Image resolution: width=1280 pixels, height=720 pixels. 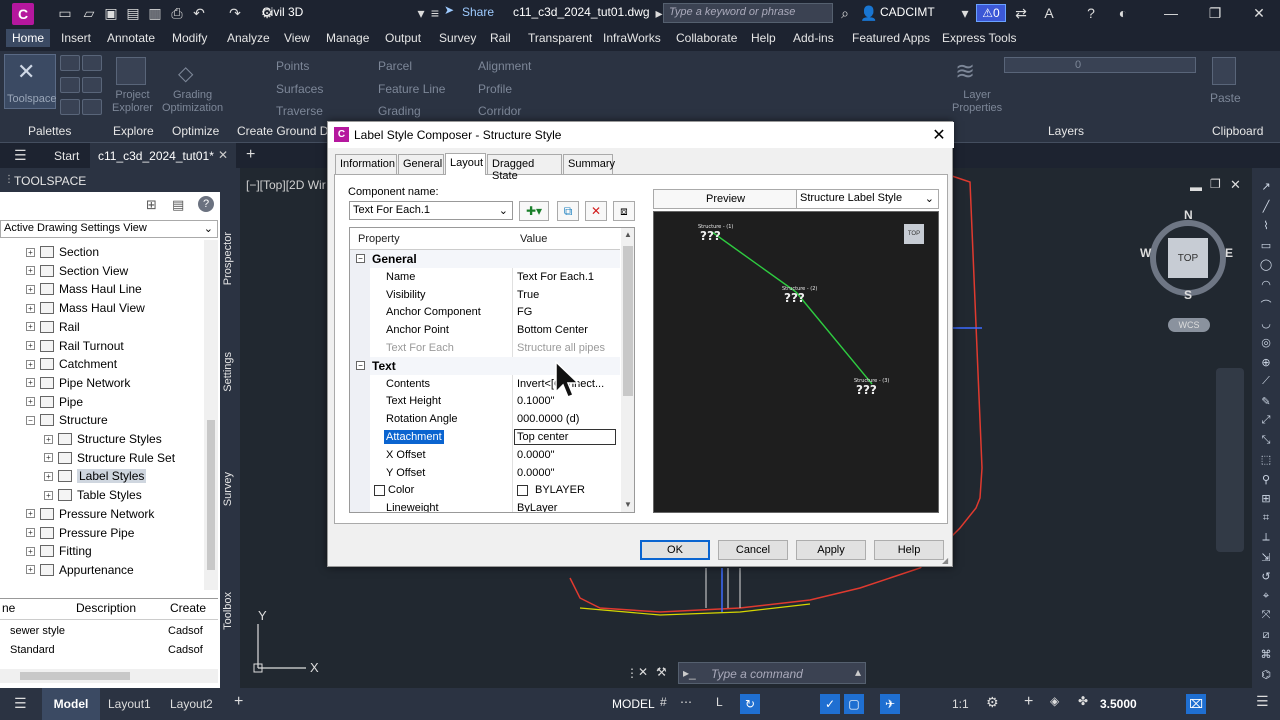 What do you see at coordinates (1266, 655) in the screenshot?
I see `draw-tool-icon: ⌘` at bounding box center [1266, 655].